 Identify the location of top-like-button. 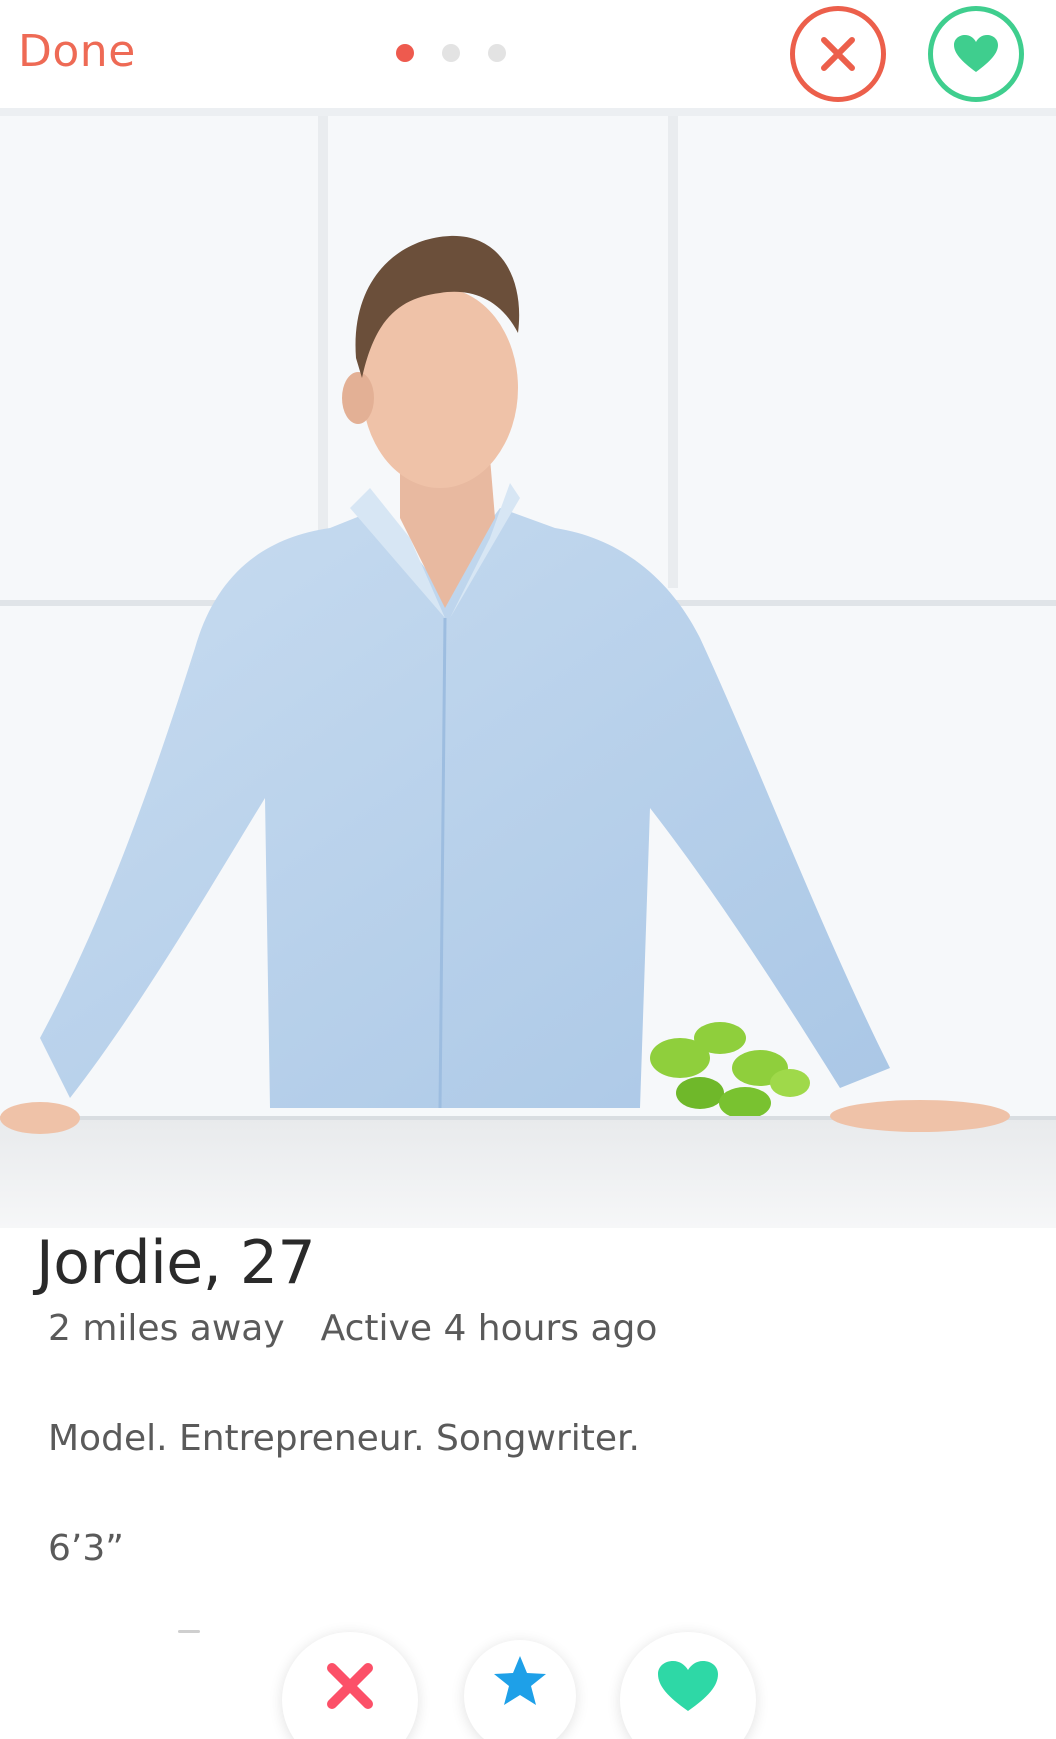
(976, 54).